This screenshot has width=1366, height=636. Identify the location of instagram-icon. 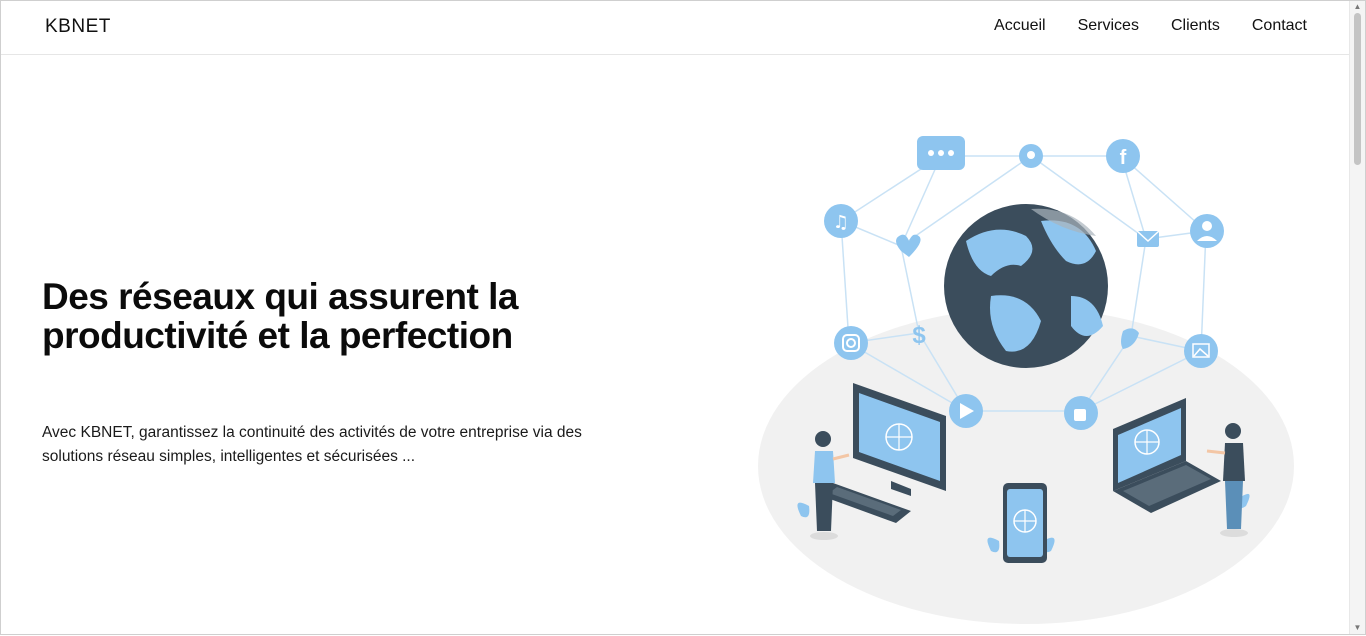
(851, 343).